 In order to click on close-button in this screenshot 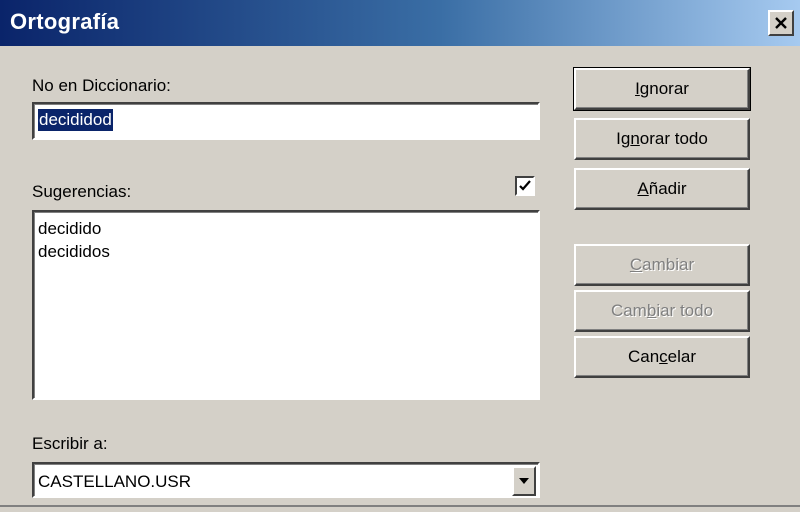, I will do `click(781, 23)`.